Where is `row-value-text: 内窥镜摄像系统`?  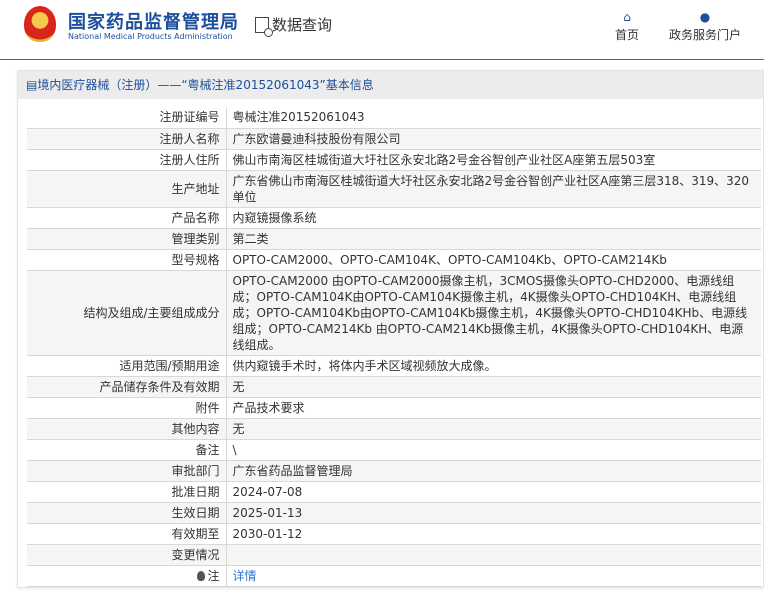
row-value-text: 内窥镜摄像系统 is located at coordinates (274, 217).